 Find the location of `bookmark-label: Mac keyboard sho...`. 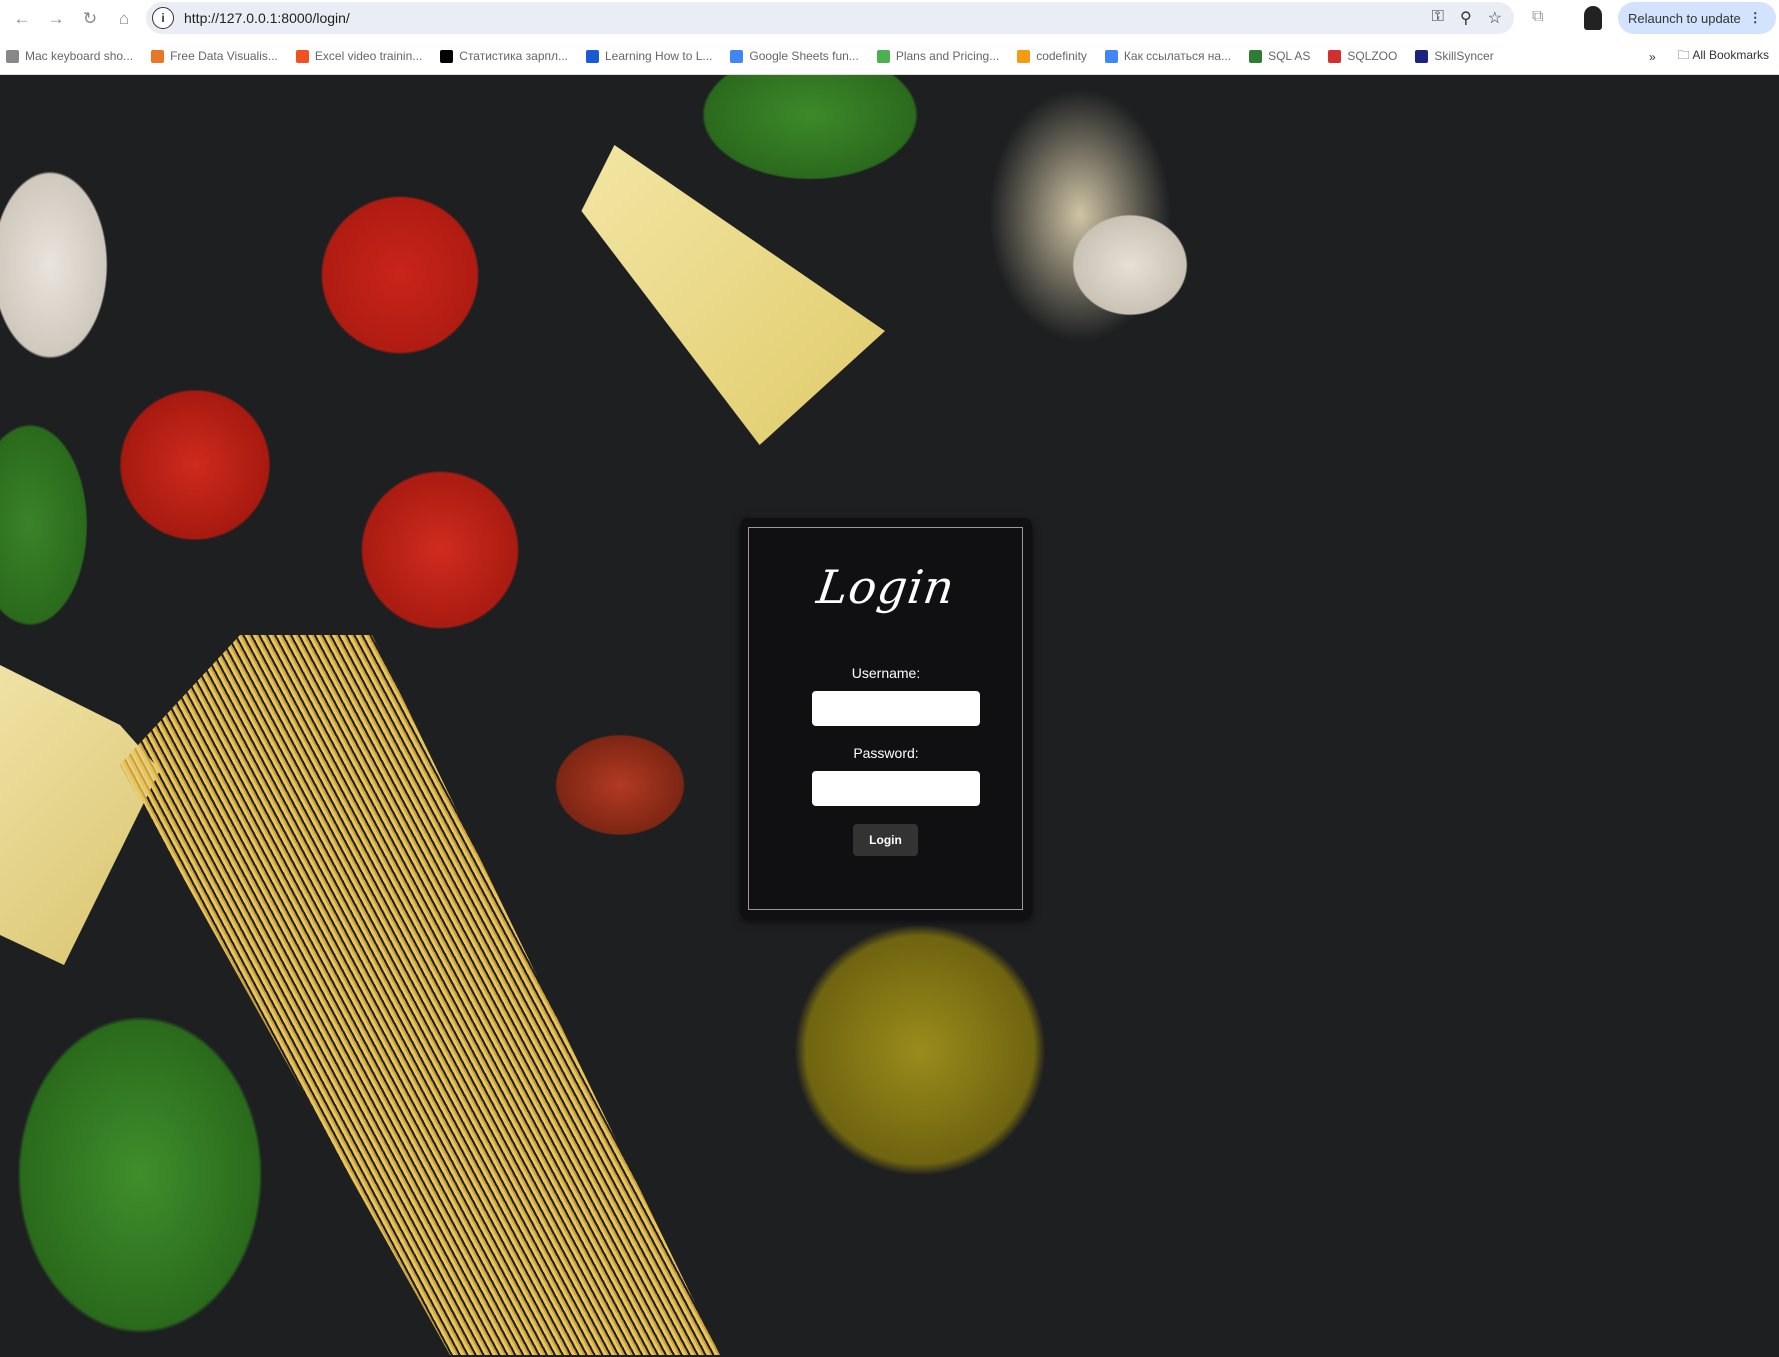

bookmark-label: Mac keyboard sho... is located at coordinates (79, 56).